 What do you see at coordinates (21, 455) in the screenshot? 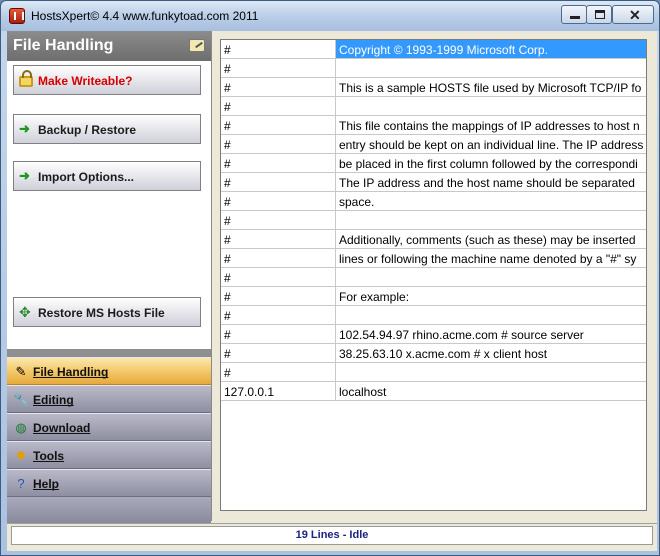
I see `sun-tools-icon: ✹` at bounding box center [21, 455].